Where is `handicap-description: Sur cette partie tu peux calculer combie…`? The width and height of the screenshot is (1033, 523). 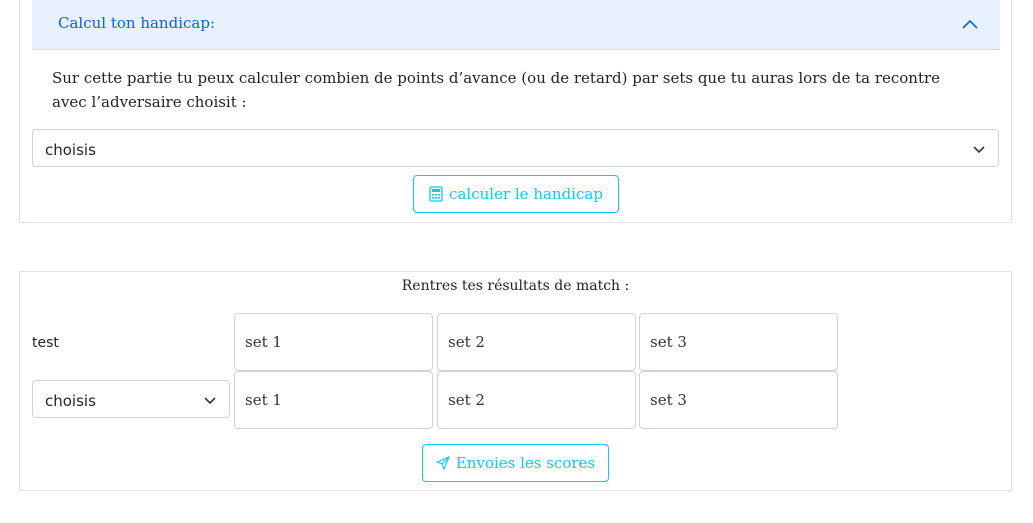
handicap-description: Sur cette partie tu peux calculer combie… is located at coordinates (496, 90).